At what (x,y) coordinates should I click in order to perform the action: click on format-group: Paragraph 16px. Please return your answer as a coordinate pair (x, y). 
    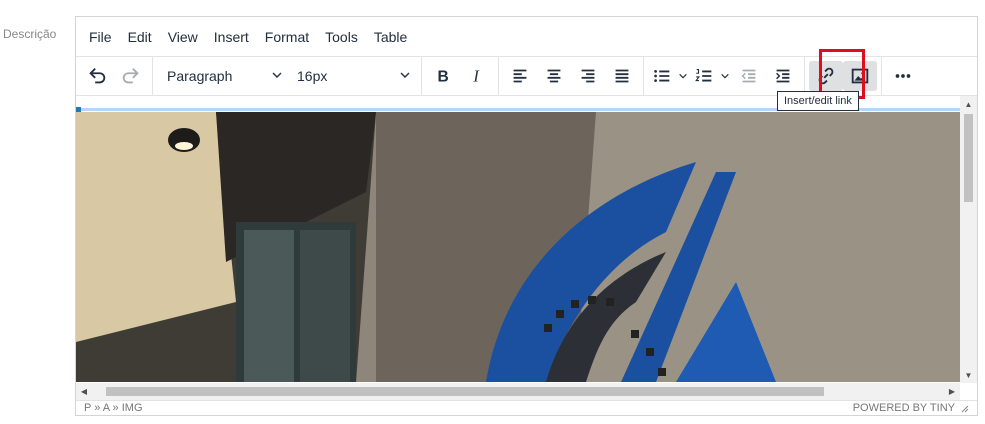
    Looking at the image, I should click on (287, 76).